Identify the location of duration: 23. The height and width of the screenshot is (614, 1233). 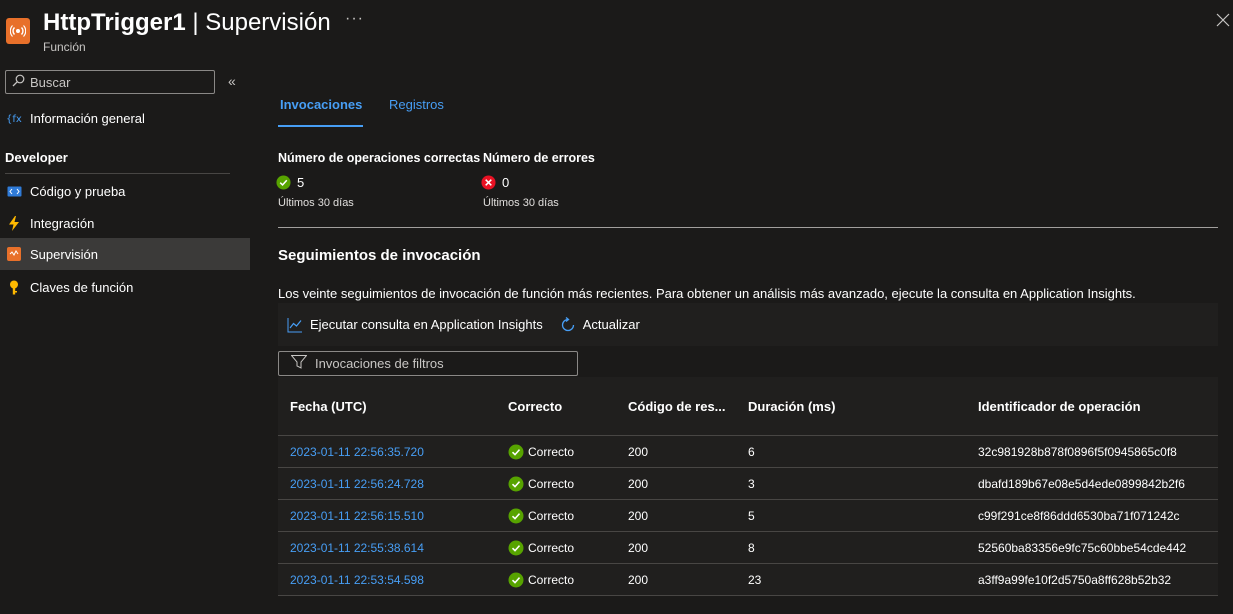
(755, 579).